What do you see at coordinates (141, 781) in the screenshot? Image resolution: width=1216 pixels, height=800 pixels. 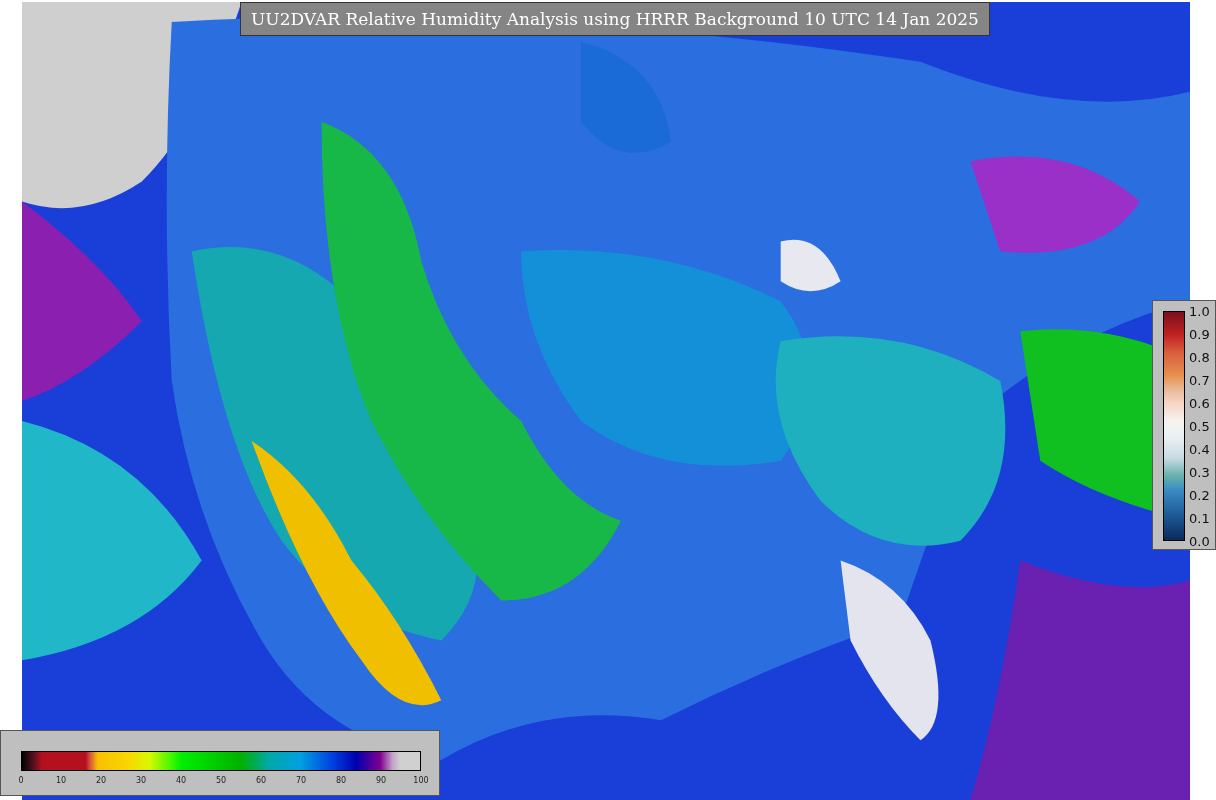 I see `tick-label: 30` at bounding box center [141, 781].